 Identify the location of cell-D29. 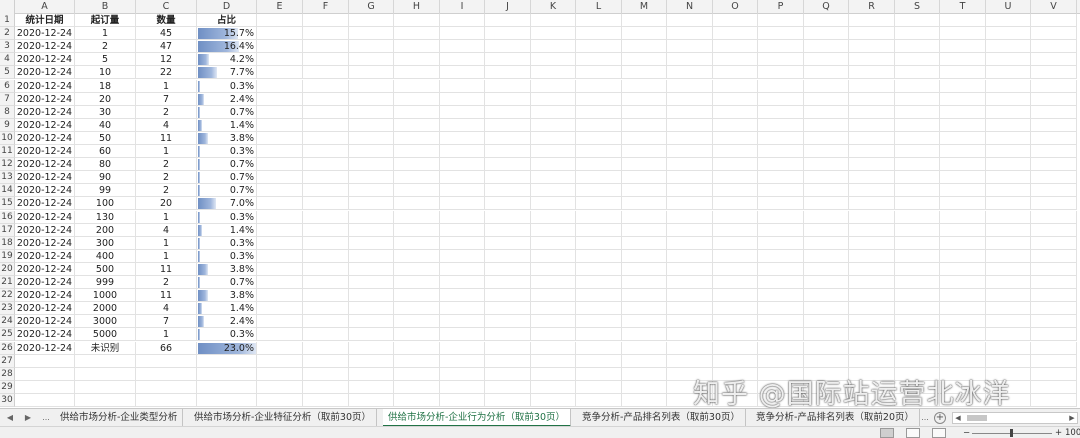
(227, 387).